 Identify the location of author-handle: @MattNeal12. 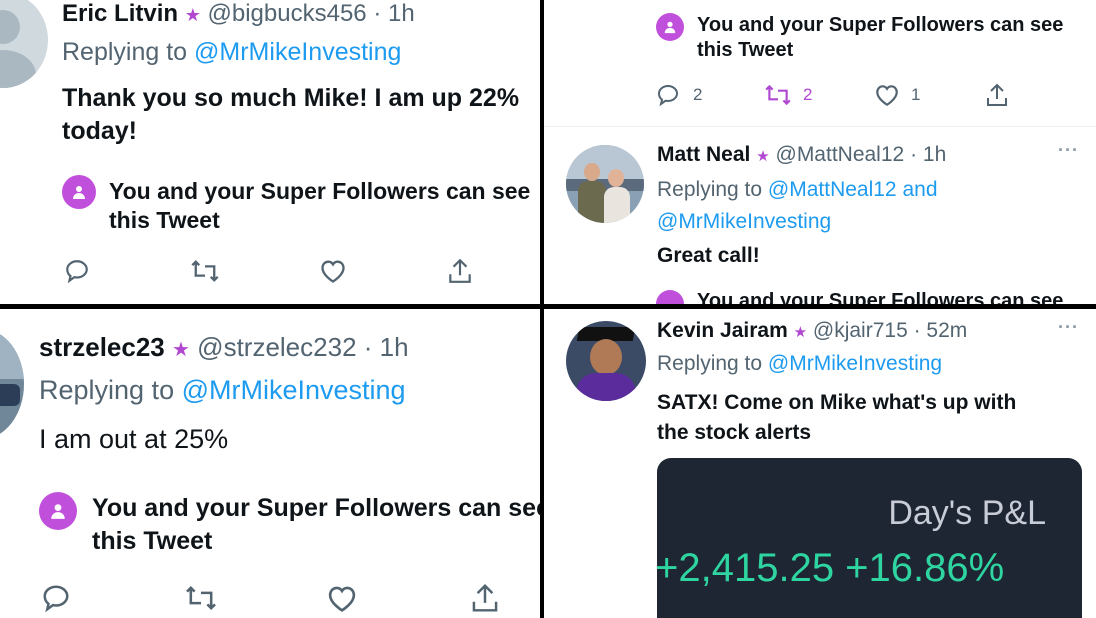
(840, 154).